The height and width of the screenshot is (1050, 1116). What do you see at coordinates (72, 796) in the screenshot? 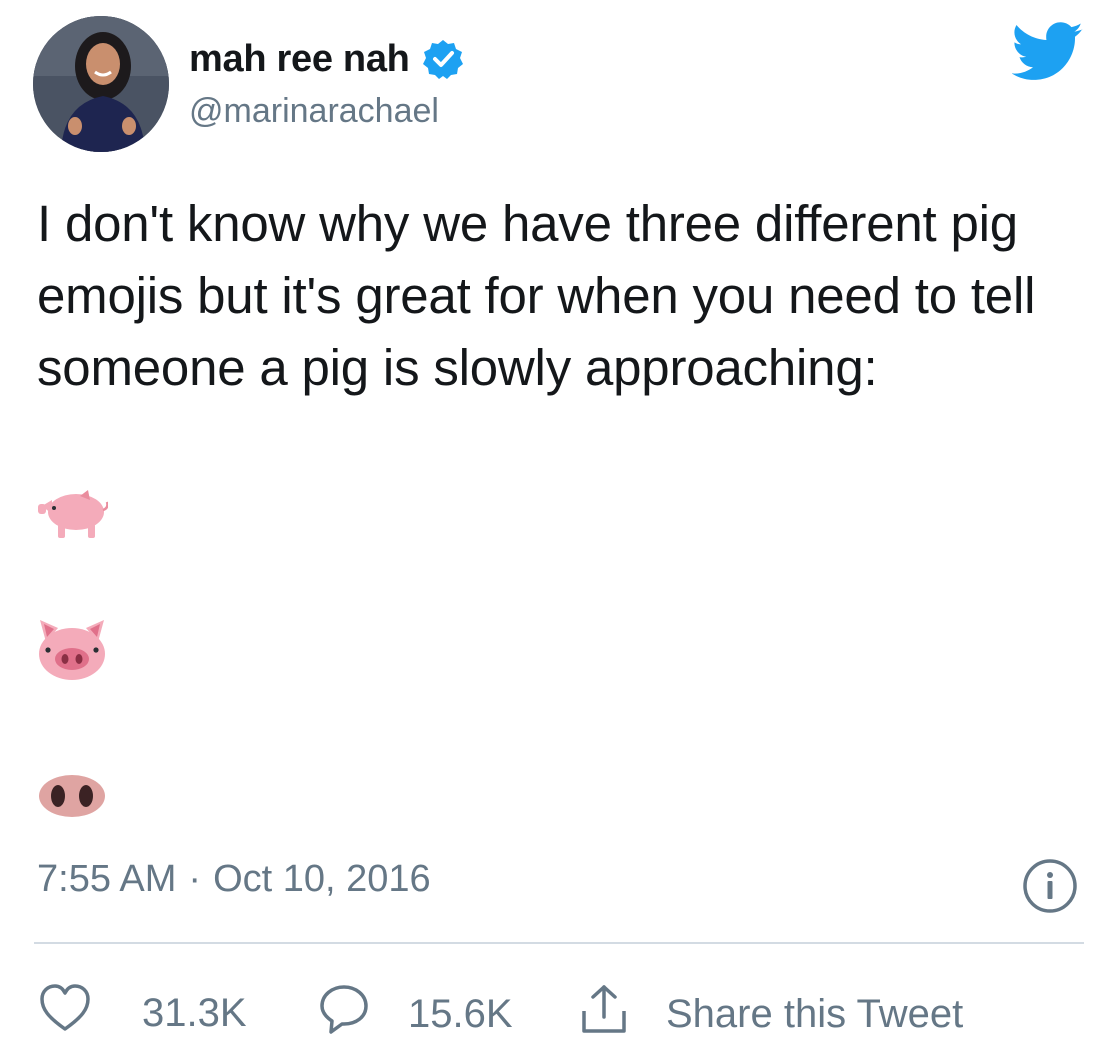
I see `pig-nose-emoji` at bounding box center [72, 796].